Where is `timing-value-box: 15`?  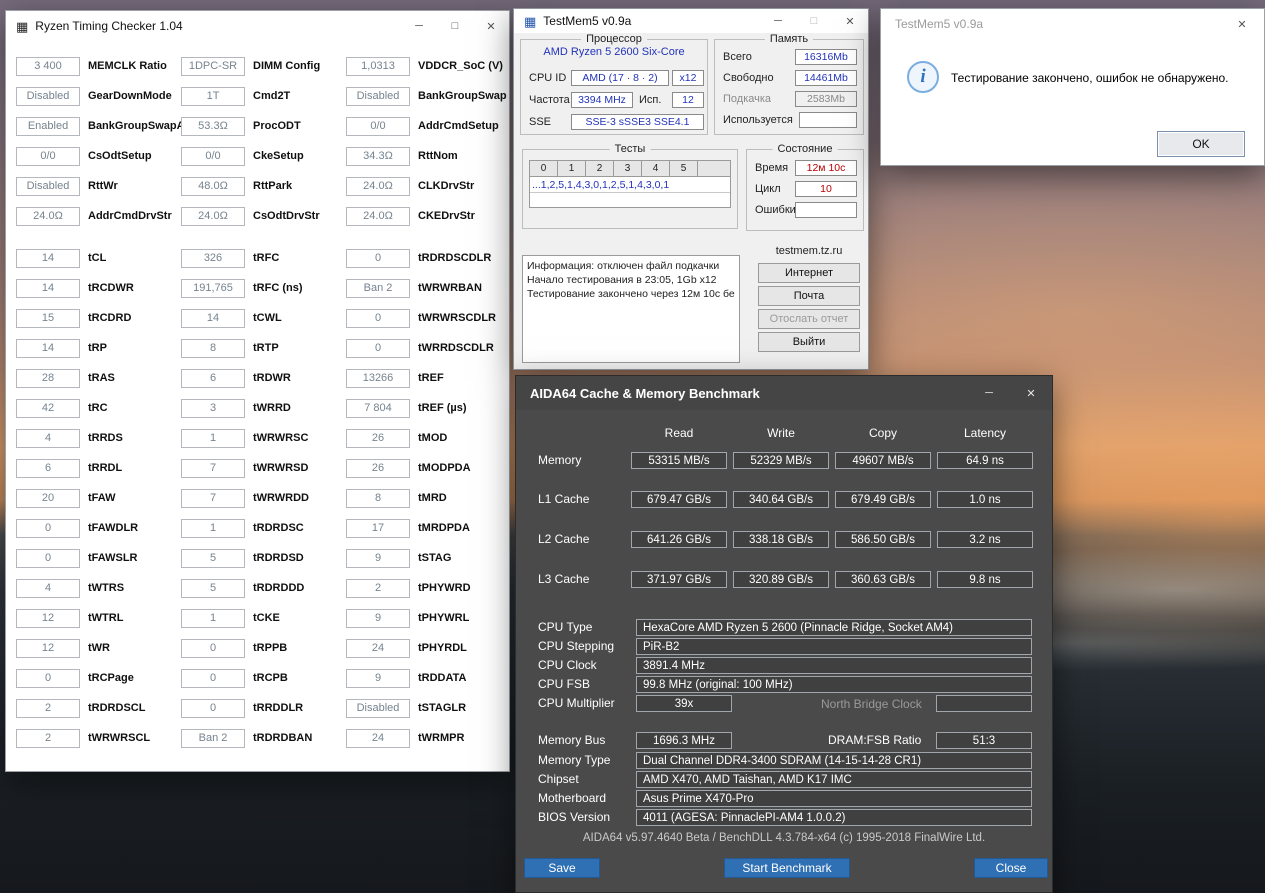 timing-value-box: 15 is located at coordinates (48, 318).